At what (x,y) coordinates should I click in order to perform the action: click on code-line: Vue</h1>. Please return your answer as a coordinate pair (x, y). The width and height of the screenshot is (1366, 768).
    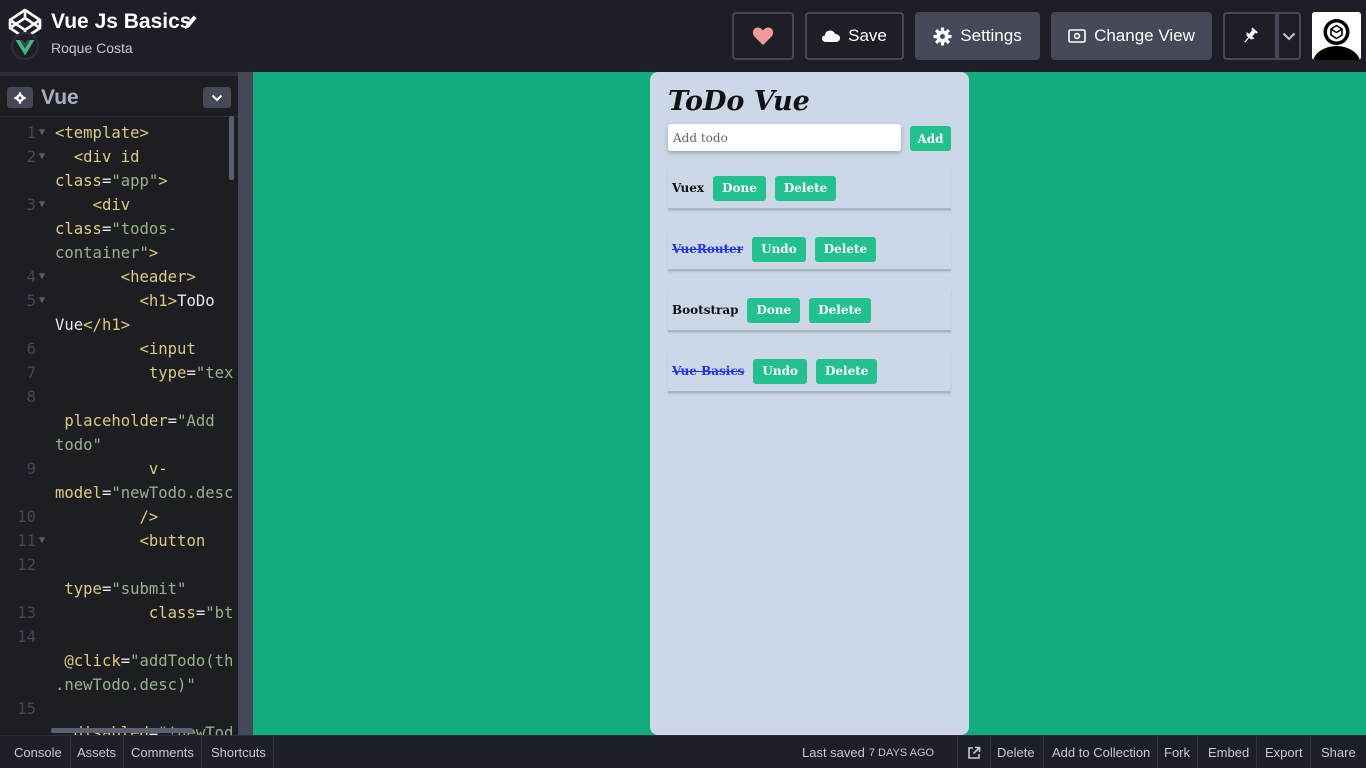
    Looking at the image, I should click on (115, 325).